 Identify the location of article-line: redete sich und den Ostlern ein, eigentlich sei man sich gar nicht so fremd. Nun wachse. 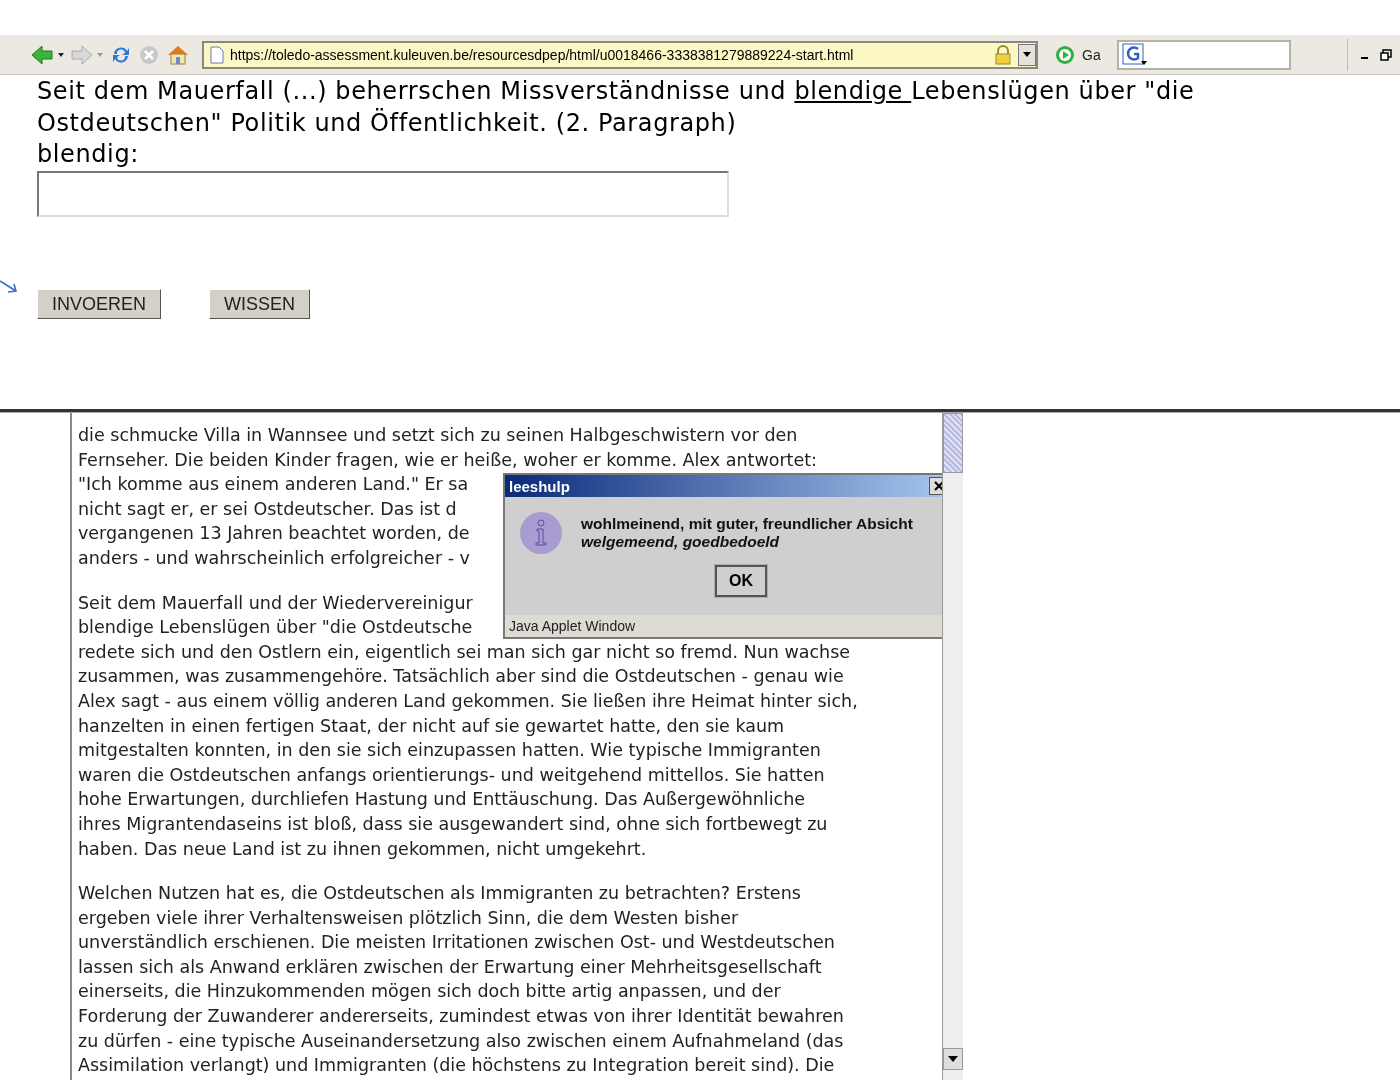
(464, 652).